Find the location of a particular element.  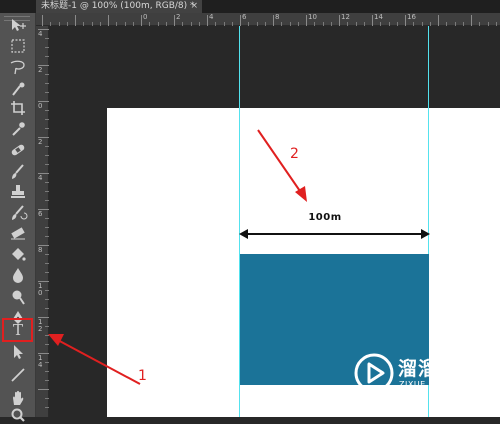

marquee-tool-icon-glyph is located at coordinates (18, 46).